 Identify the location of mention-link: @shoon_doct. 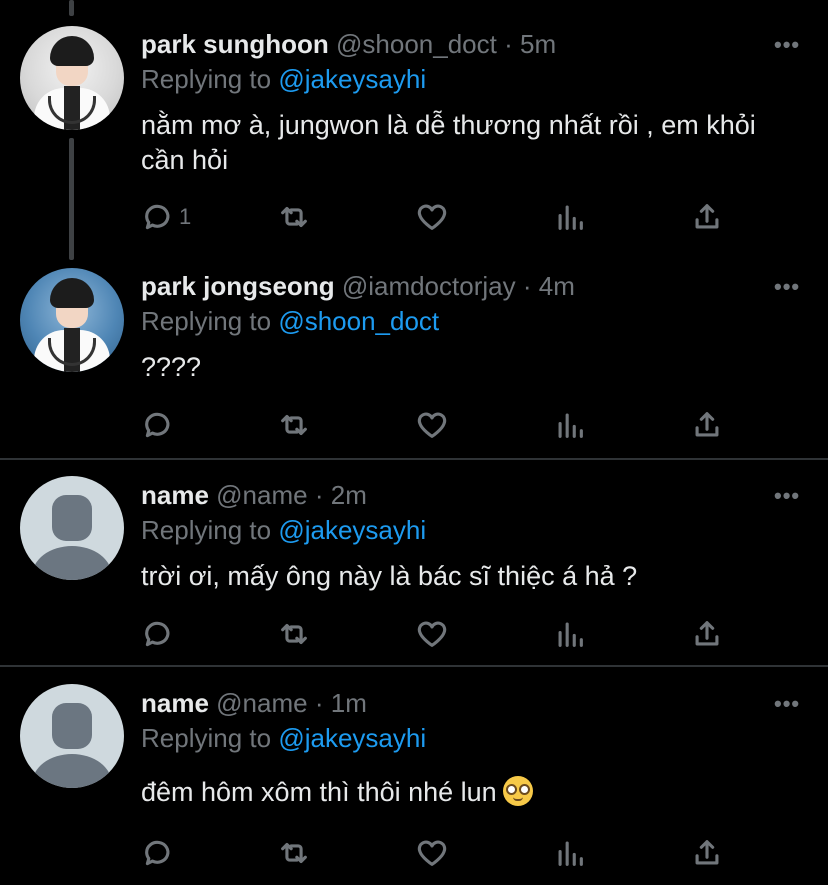
(358, 321).